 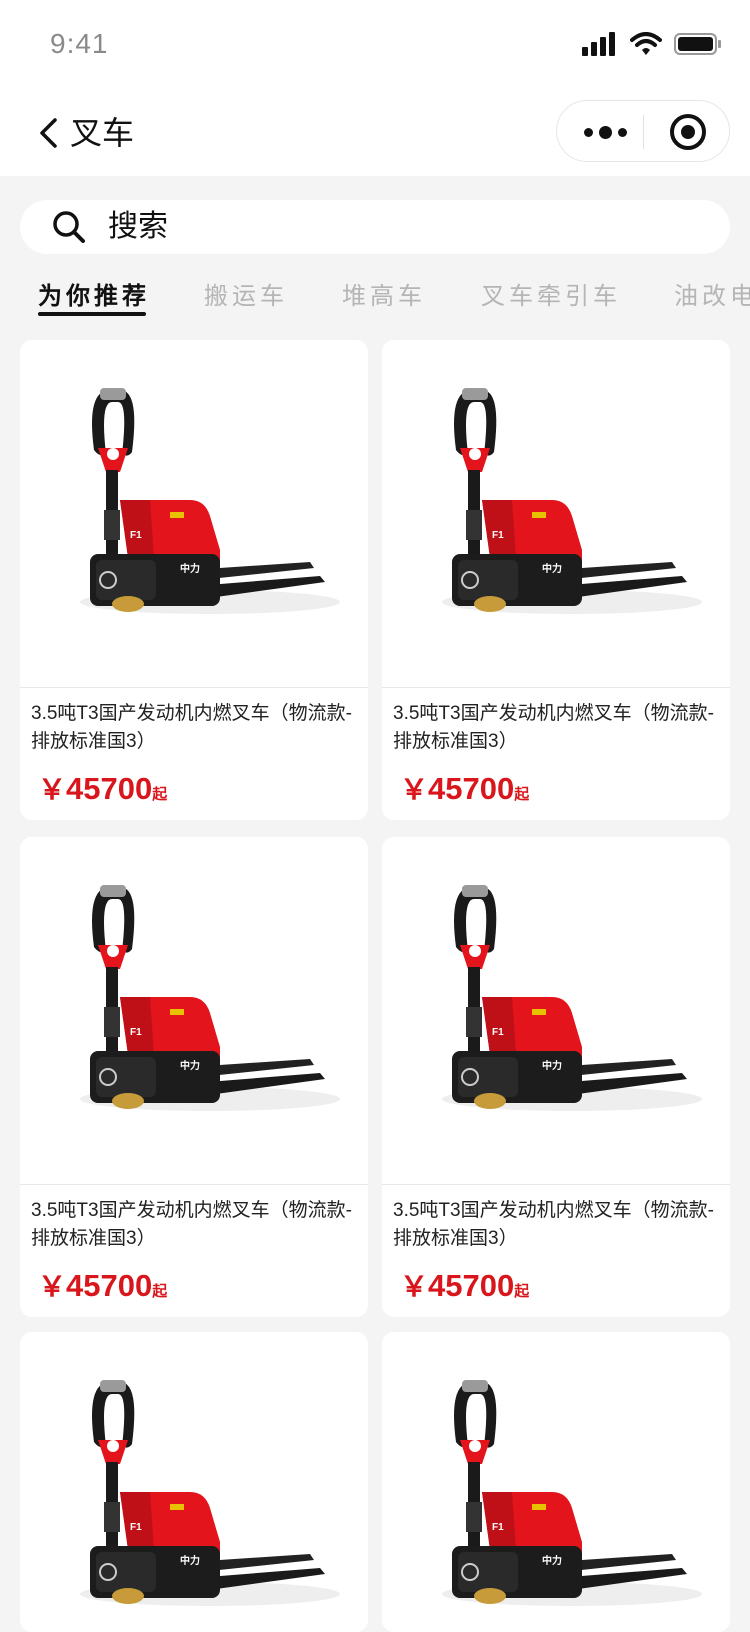 I want to click on search-input: 搜索, so click(x=138, y=227).